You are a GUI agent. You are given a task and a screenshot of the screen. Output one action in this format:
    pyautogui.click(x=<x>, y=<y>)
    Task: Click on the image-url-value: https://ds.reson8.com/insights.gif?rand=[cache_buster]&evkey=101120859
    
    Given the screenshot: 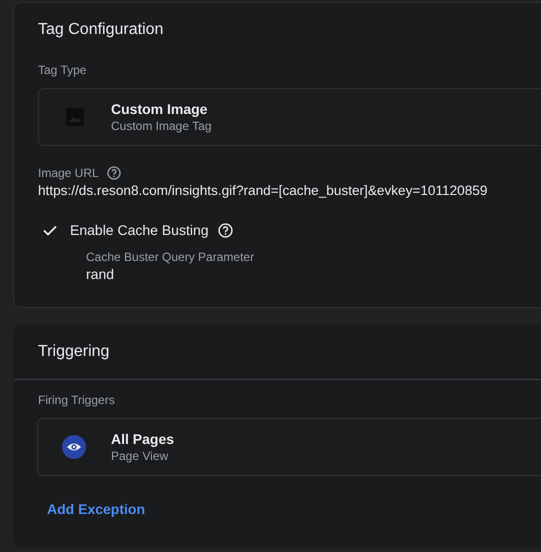 What is the action you would take?
    pyautogui.click(x=263, y=190)
    